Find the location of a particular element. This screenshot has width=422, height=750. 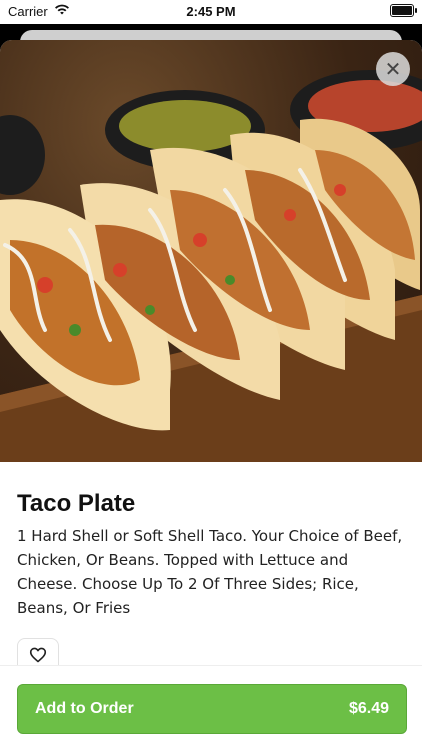

item-title: Taco Plate is located at coordinates (76, 503).